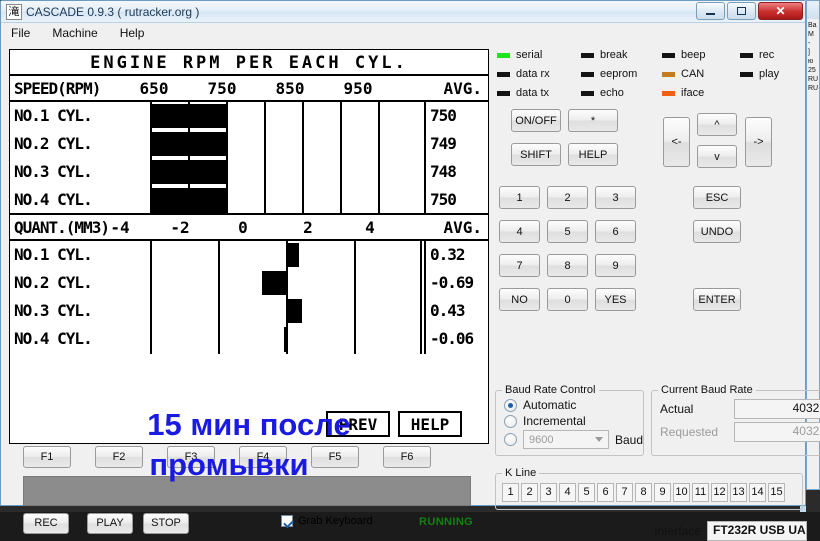  What do you see at coordinates (757, 492) in the screenshot?
I see `k-line-cell: 14` at bounding box center [757, 492].